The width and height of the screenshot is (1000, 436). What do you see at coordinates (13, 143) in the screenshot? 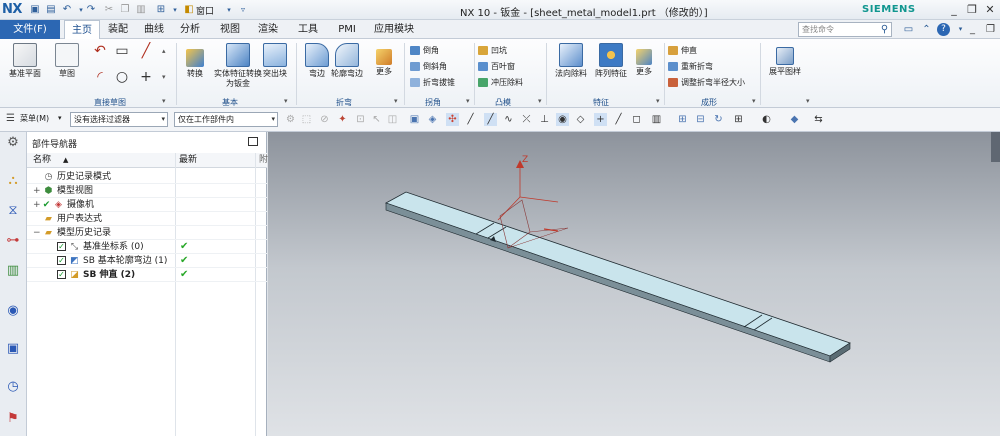
I see `gear-icon: ⚙` at bounding box center [13, 143].